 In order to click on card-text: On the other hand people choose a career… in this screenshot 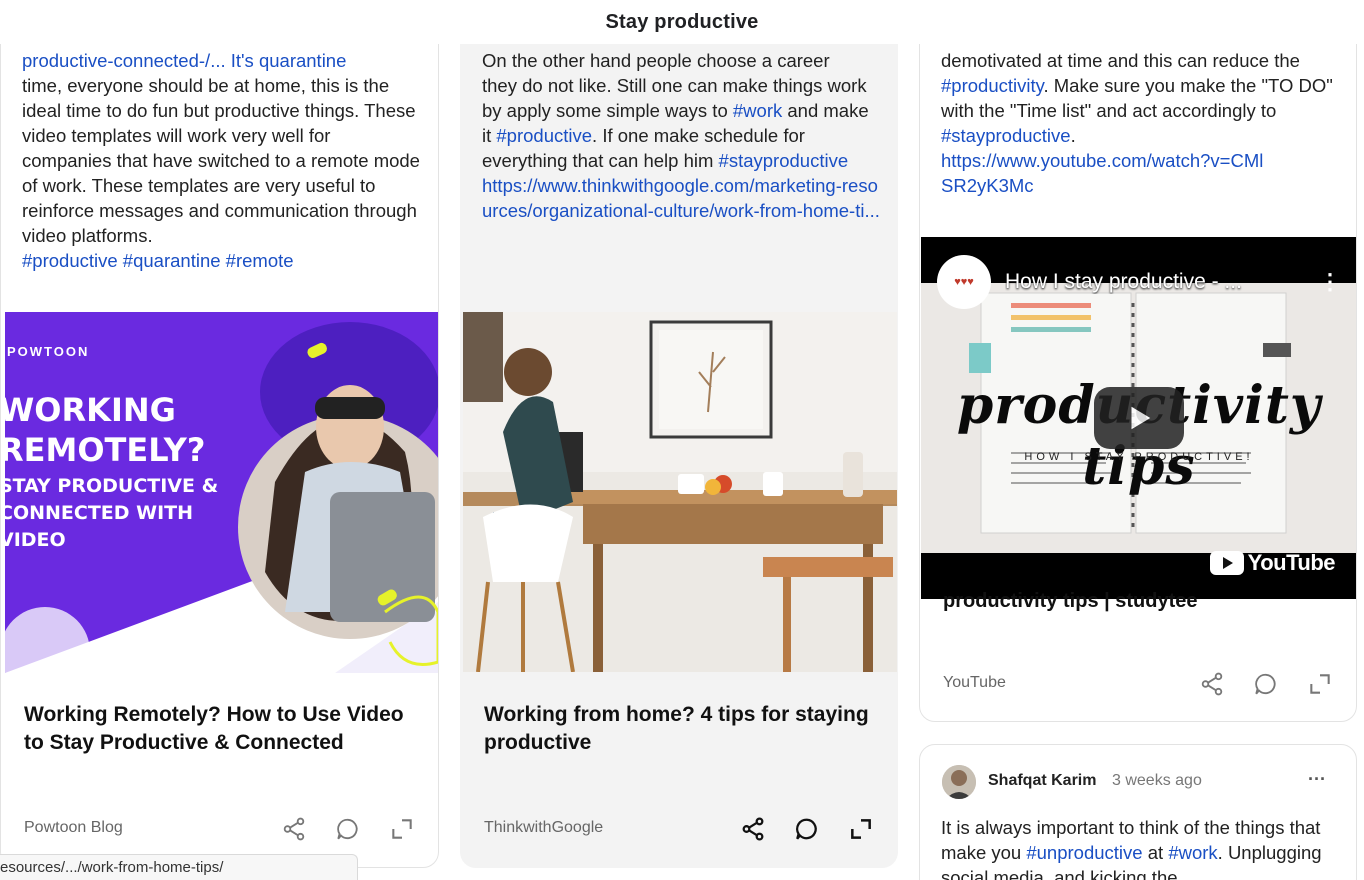, I will do `click(682, 135)`.